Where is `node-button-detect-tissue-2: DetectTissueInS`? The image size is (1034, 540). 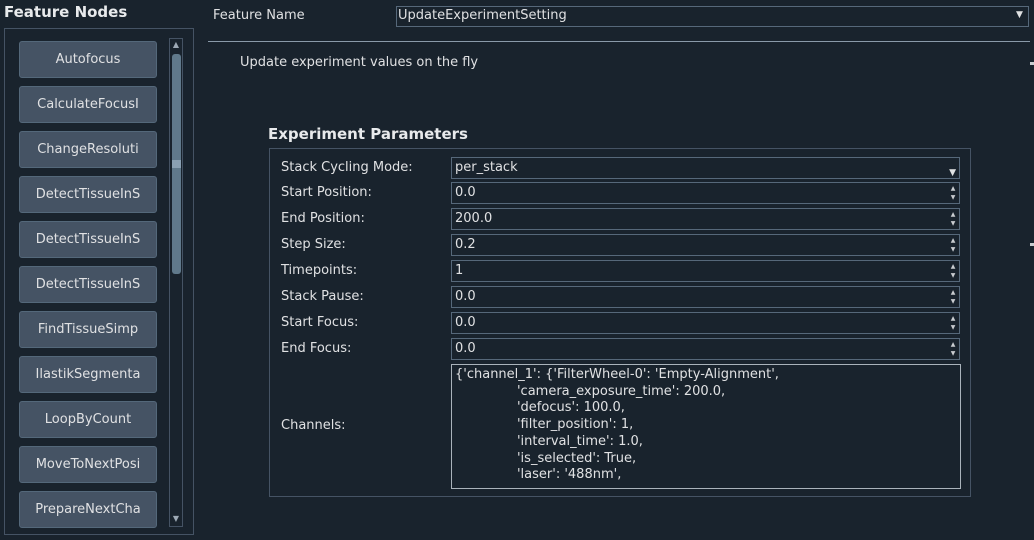
node-button-detect-tissue-2: DetectTissueInS is located at coordinates (88, 239).